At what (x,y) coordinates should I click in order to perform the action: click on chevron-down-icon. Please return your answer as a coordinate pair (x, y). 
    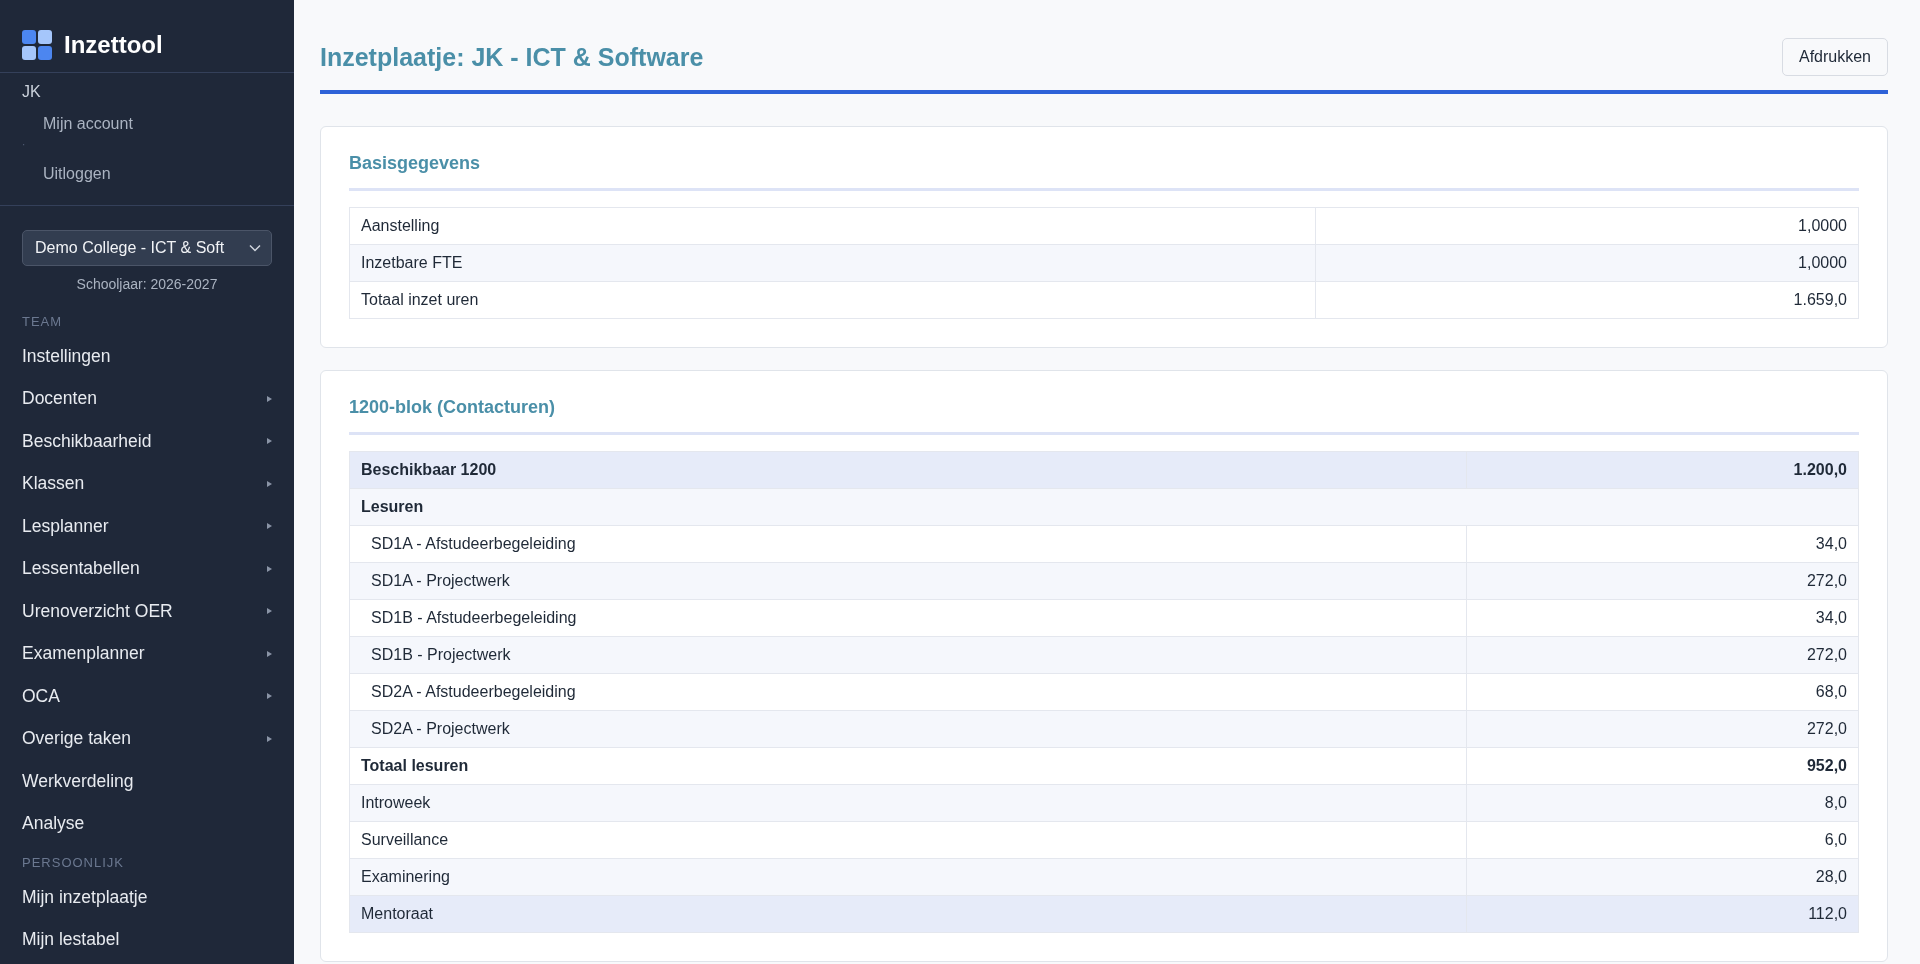
    Looking at the image, I should click on (255, 248).